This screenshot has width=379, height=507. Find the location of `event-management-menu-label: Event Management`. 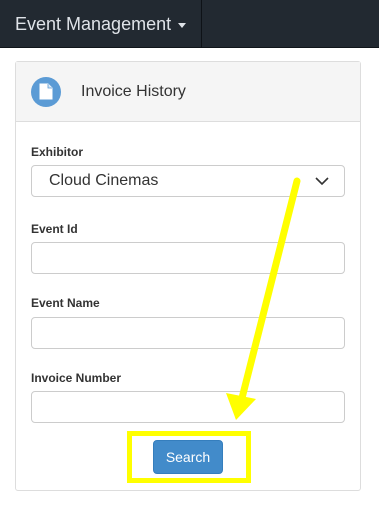

event-management-menu-label: Event Management is located at coordinates (93, 23).